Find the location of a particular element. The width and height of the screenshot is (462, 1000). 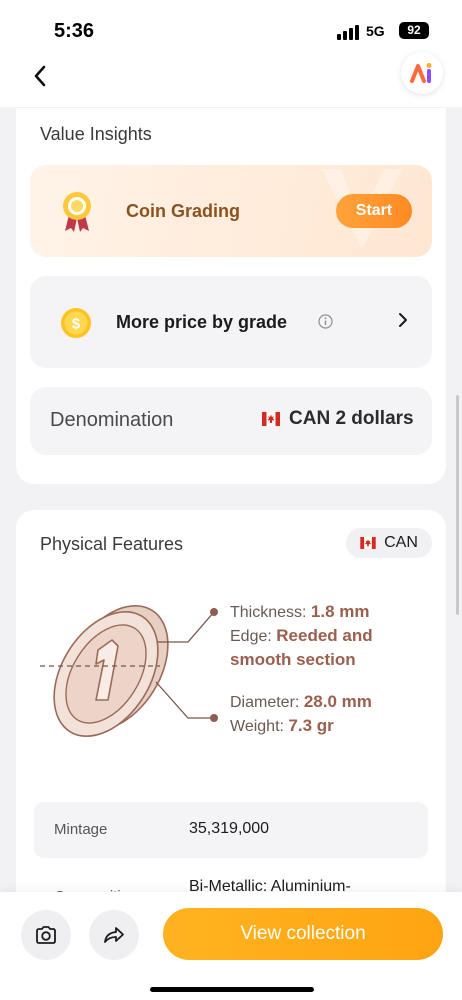

mintage-label: Mintage is located at coordinates (81, 829).